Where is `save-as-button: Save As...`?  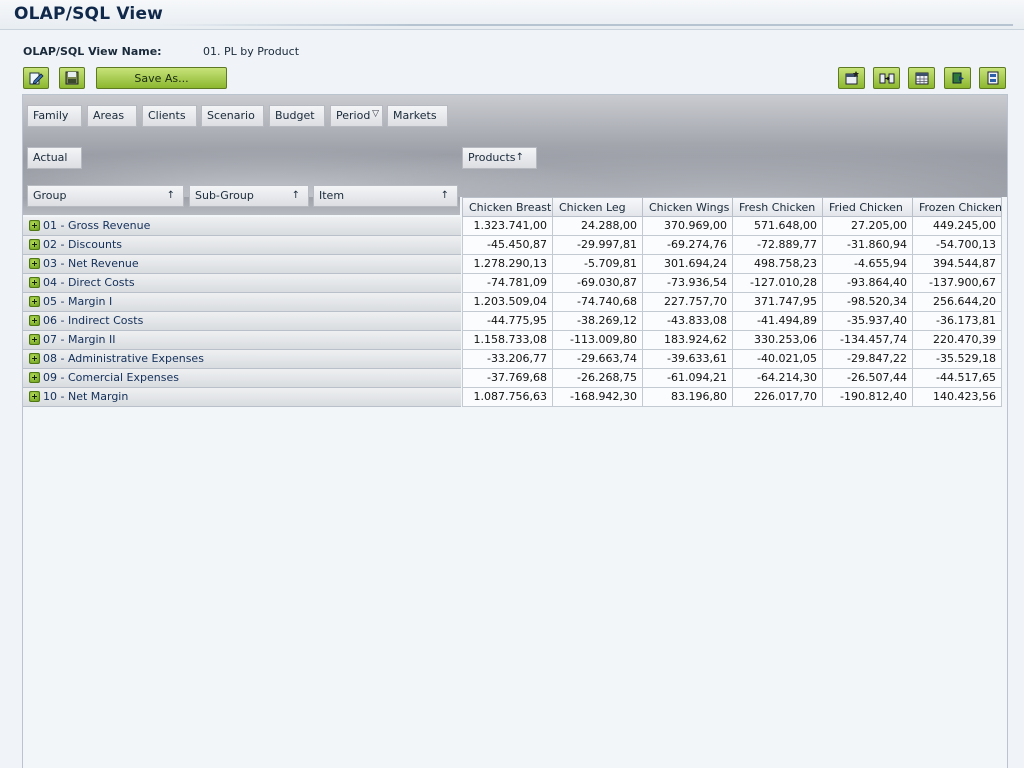 save-as-button: Save As... is located at coordinates (161, 78).